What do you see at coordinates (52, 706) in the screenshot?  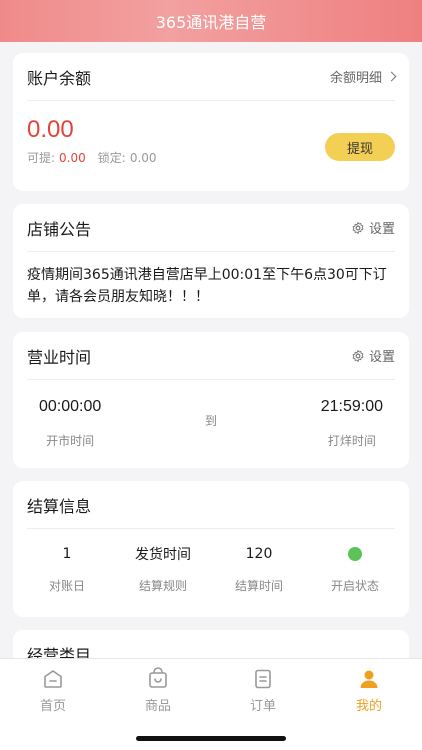 I see `tab-home-label: 首页` at bounding box center [52, 706].